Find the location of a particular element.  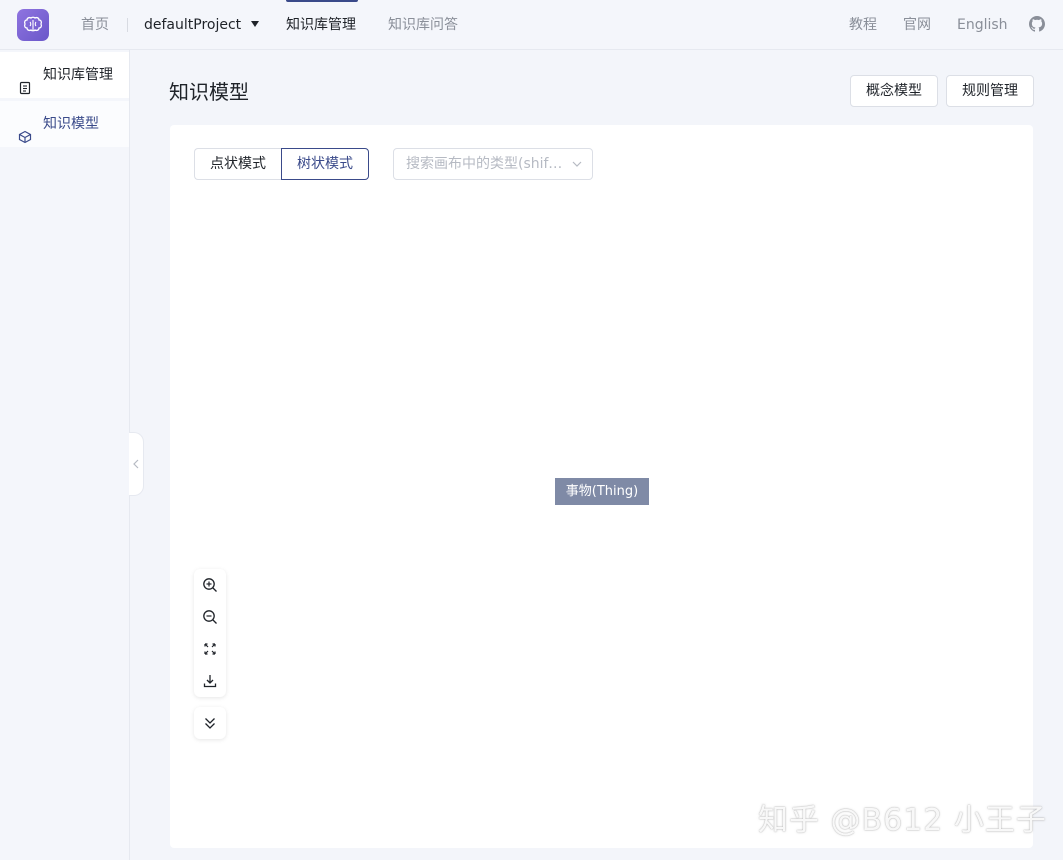

chevron-left-icon is located at coordinates (136, 464).